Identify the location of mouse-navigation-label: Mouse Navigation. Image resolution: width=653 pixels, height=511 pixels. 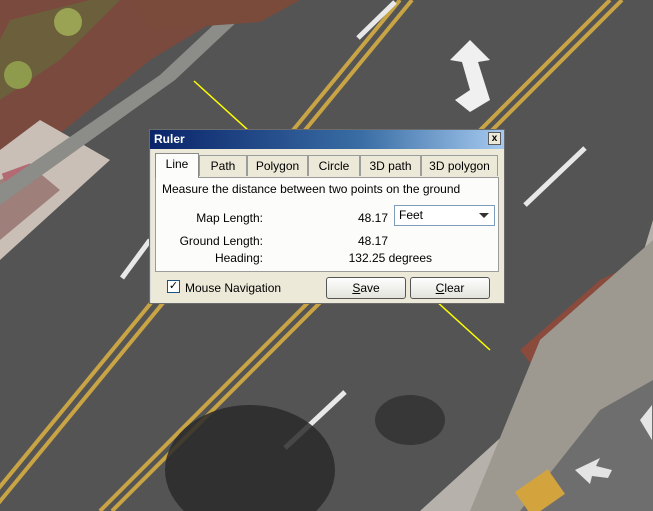
(233, 288).